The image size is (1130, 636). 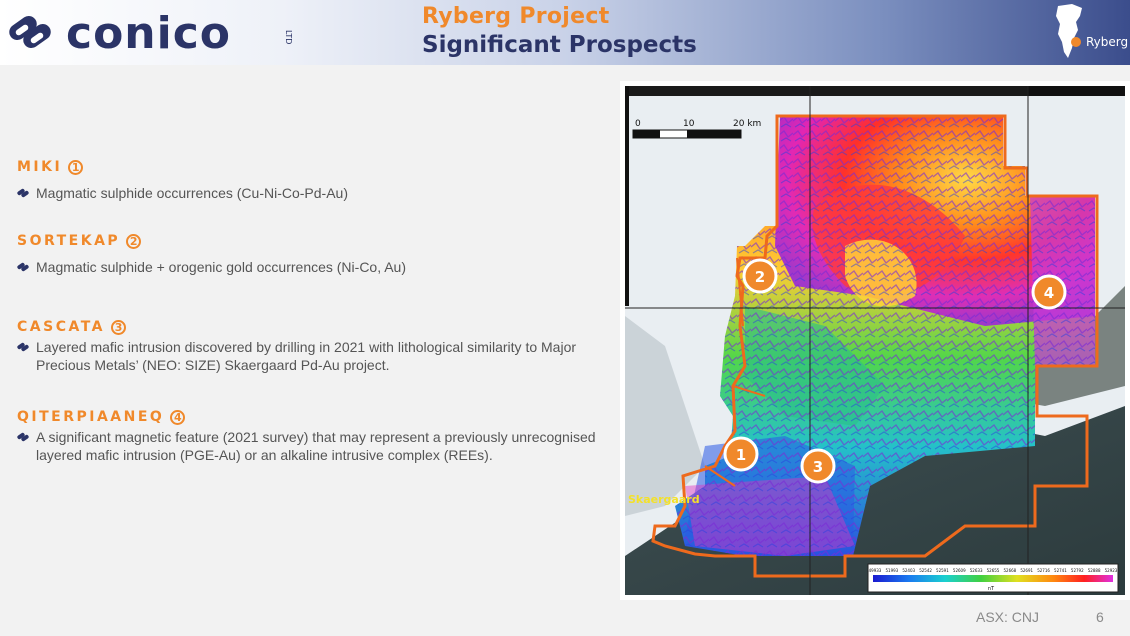 I want to click on legend-tick-label: 52741, so click(x=1060, y=570).